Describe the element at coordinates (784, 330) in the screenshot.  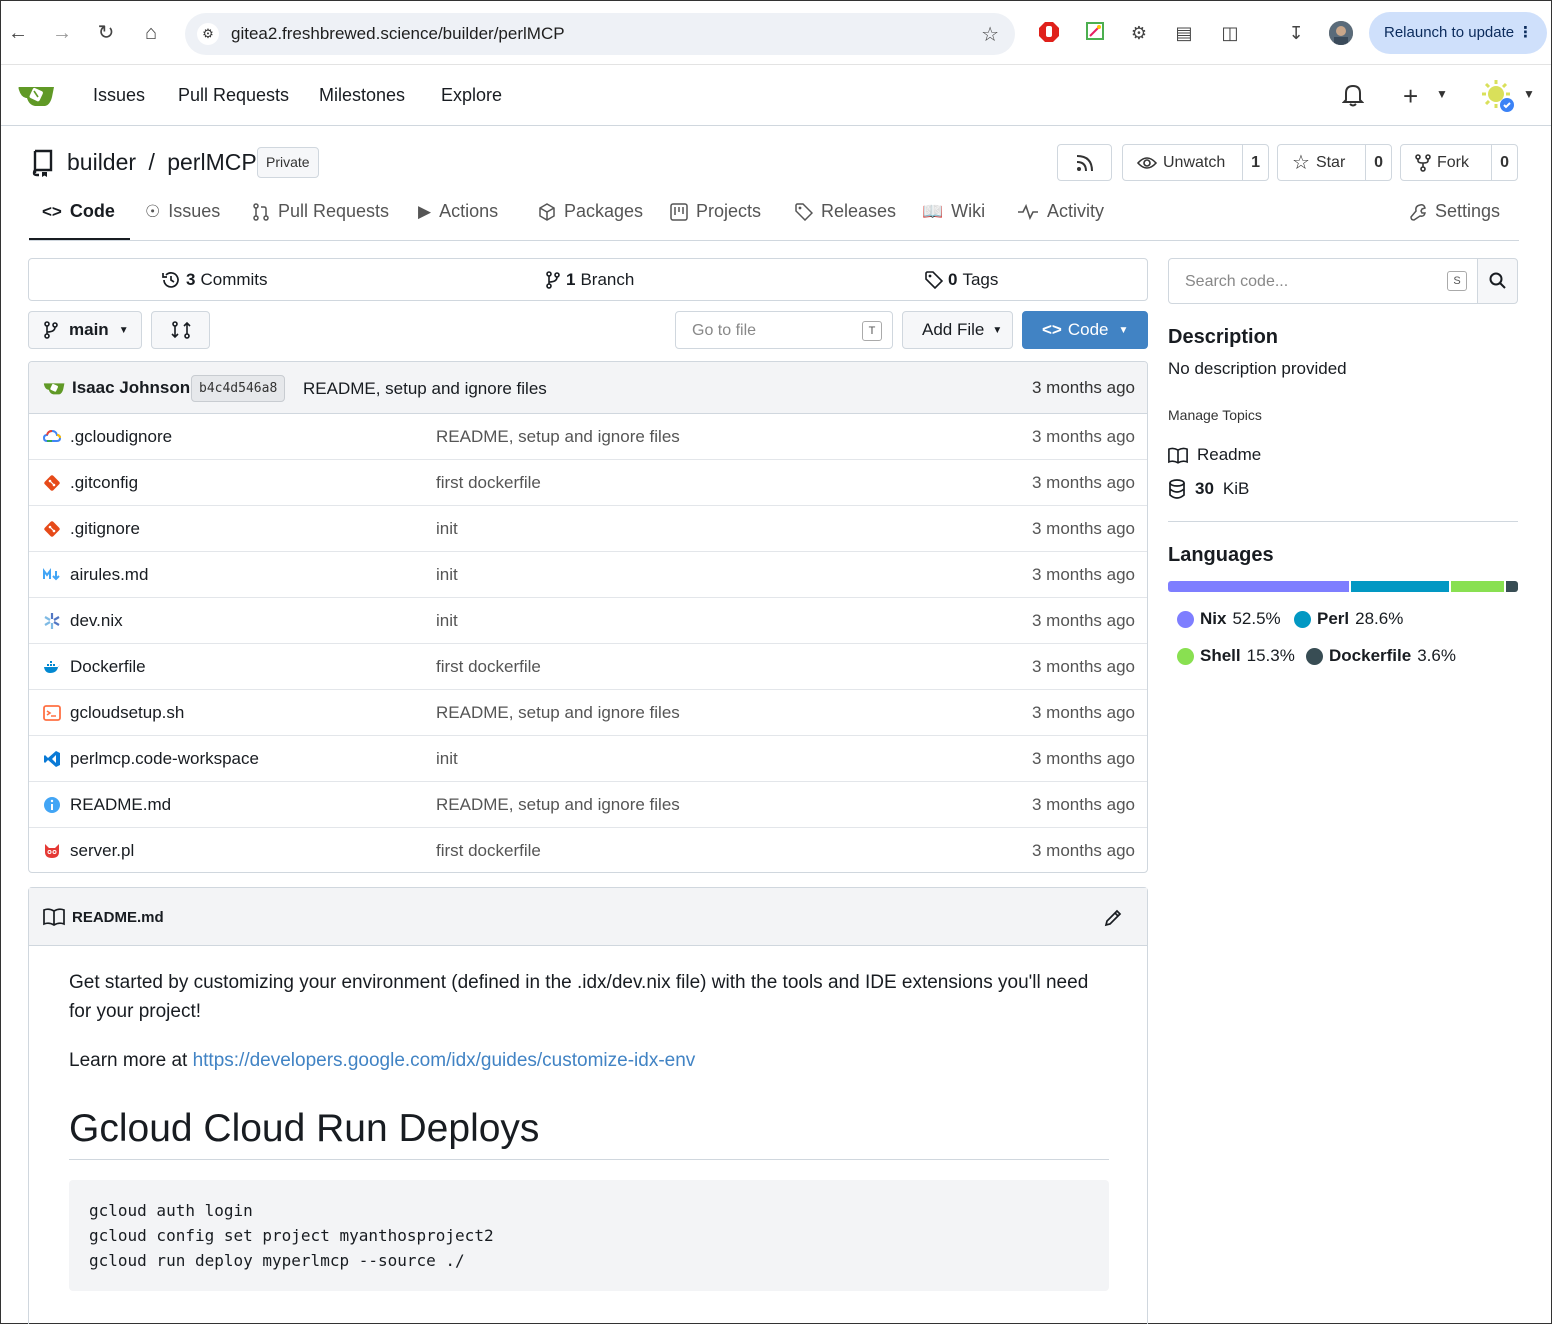
I see `go-to-file-input: Go to file T` at that location.